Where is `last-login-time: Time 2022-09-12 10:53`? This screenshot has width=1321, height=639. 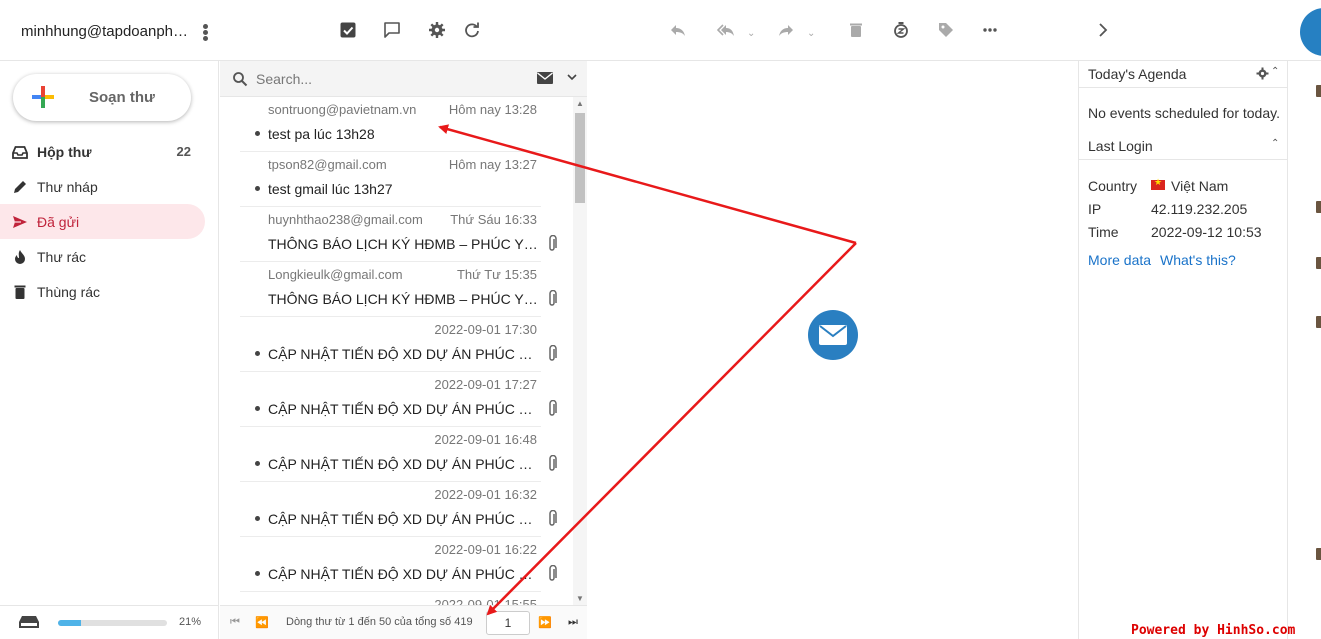
last-login-time: Time 2022-09-12 10:53 is located at coordinates (1175, 232).